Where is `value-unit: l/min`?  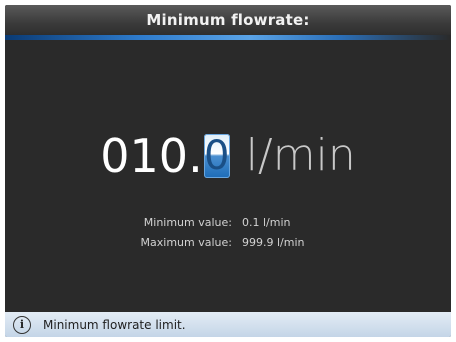
value-unit: l/min is located at coordinates (300, 155).